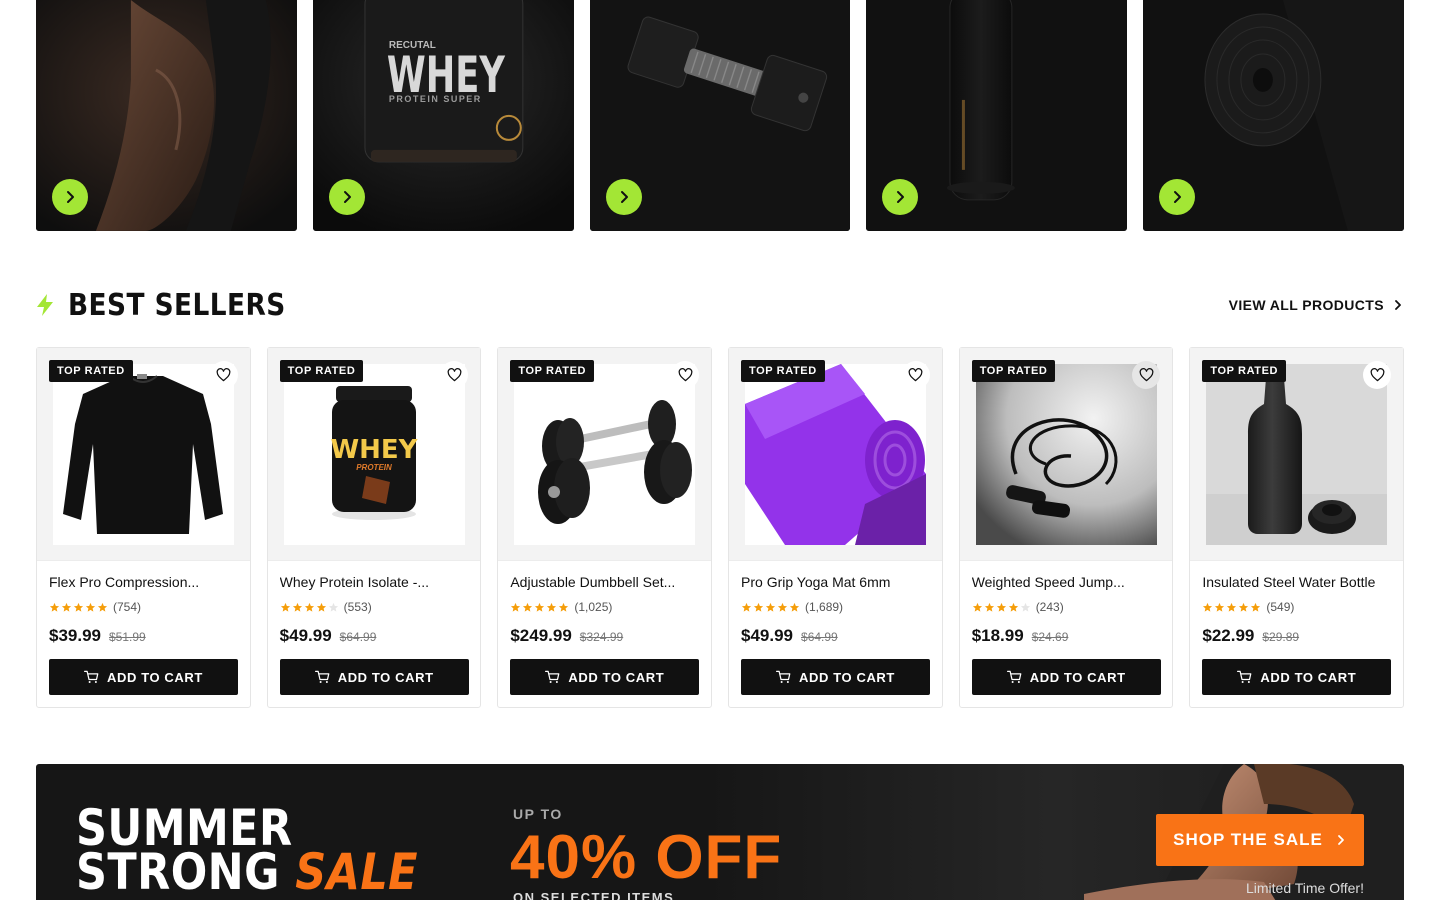 The width and height of the screenshot is (1440, 900). I want to click on promo-title-strong: STRONG, so click(178, 871).